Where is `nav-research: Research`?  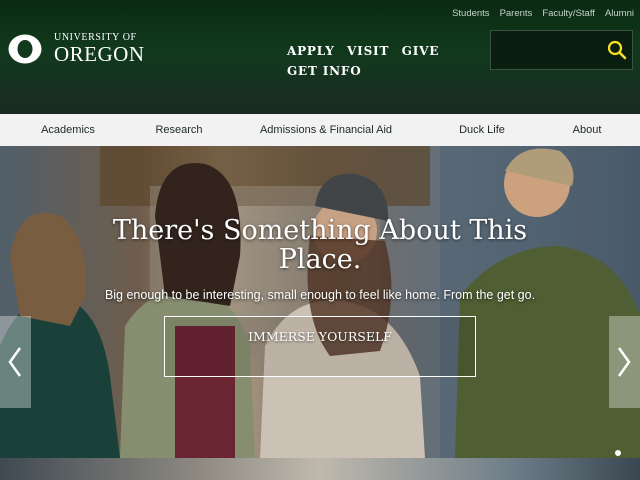 nav-research: Research is located at coordinates (179, 130).